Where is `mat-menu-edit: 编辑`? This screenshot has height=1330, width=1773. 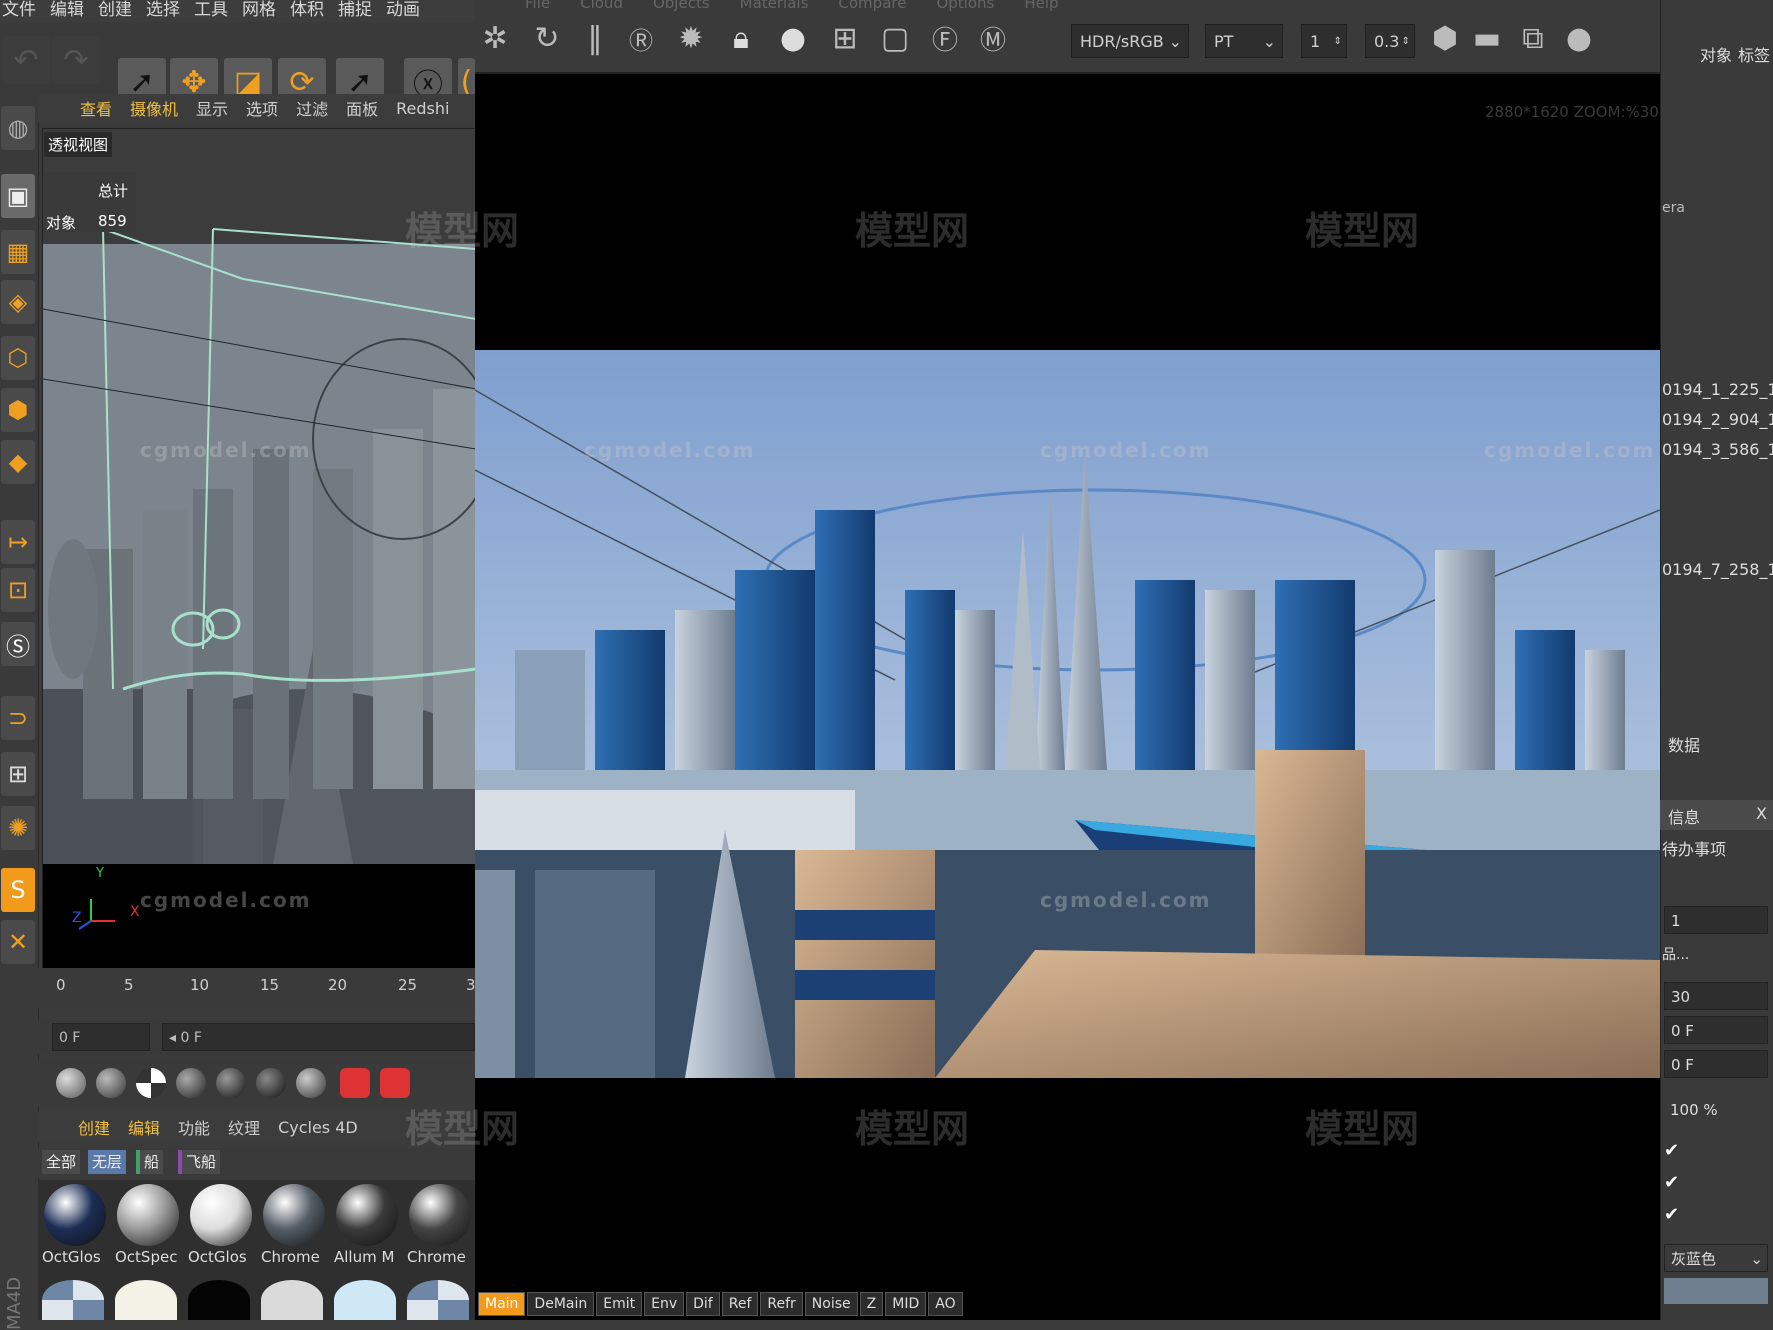 mat-menu-edit: 编辑 is located at coordinates (144, 1127).